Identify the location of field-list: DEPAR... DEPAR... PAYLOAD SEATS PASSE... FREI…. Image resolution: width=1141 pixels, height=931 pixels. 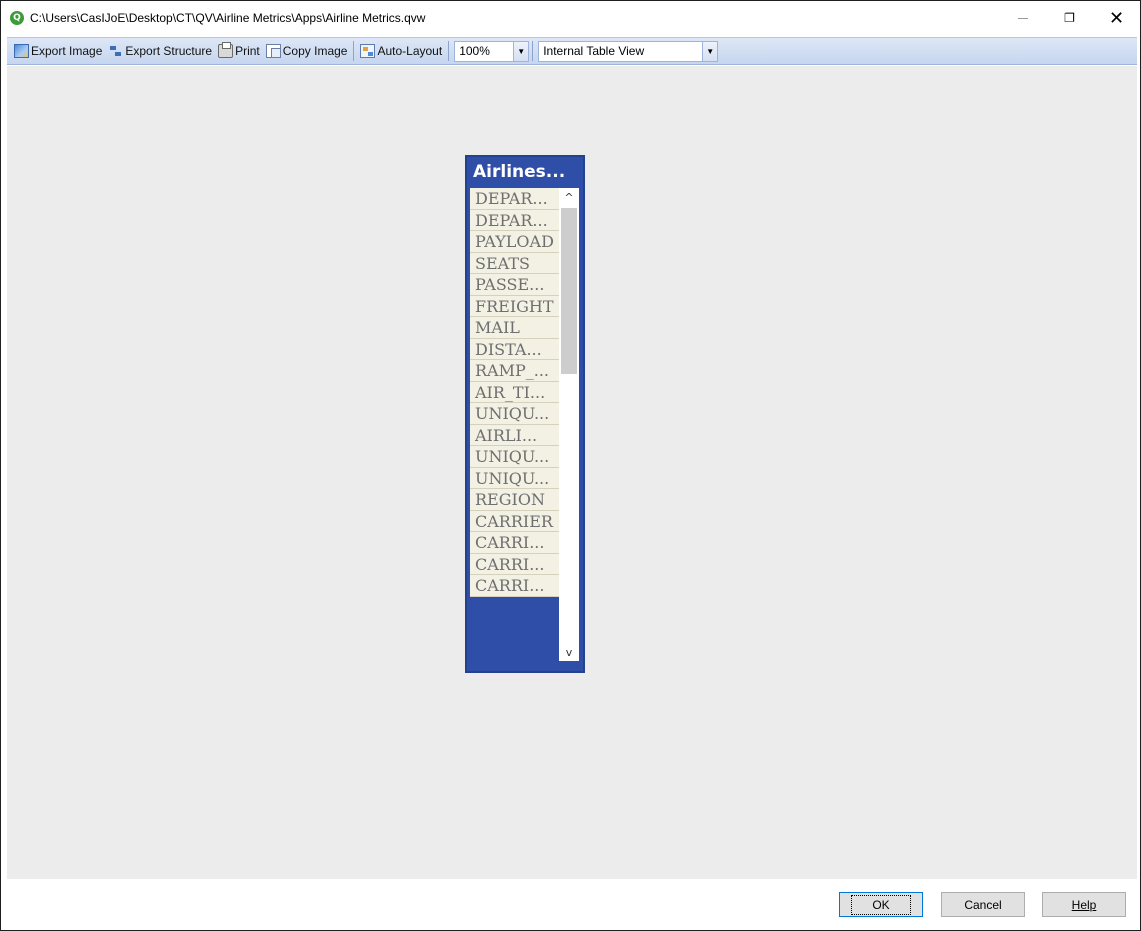
(514, 392).